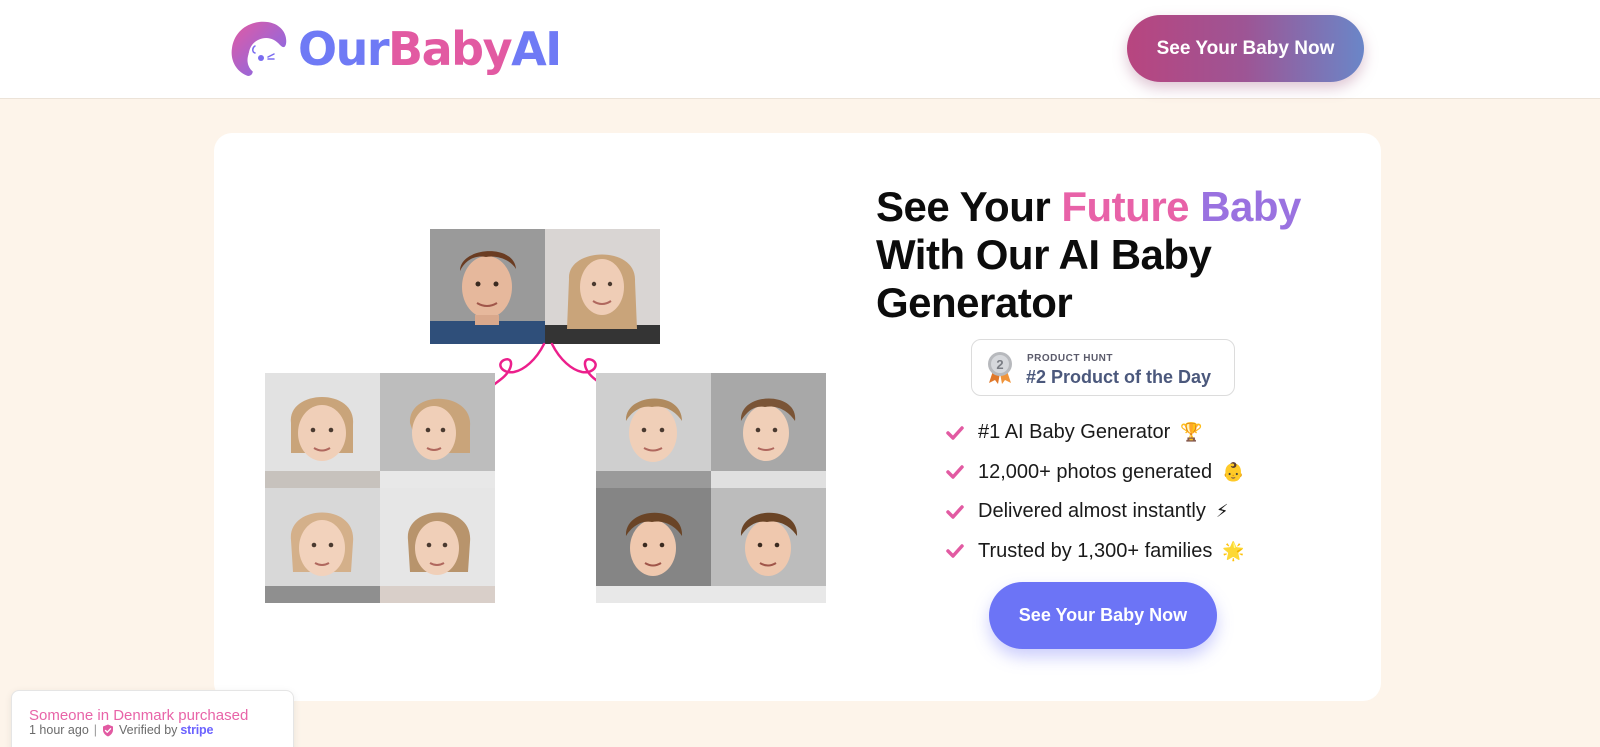 The width and height of the screenshot is (1600, 747). I want to click on medal-icon: 2, so click(1000, 368).